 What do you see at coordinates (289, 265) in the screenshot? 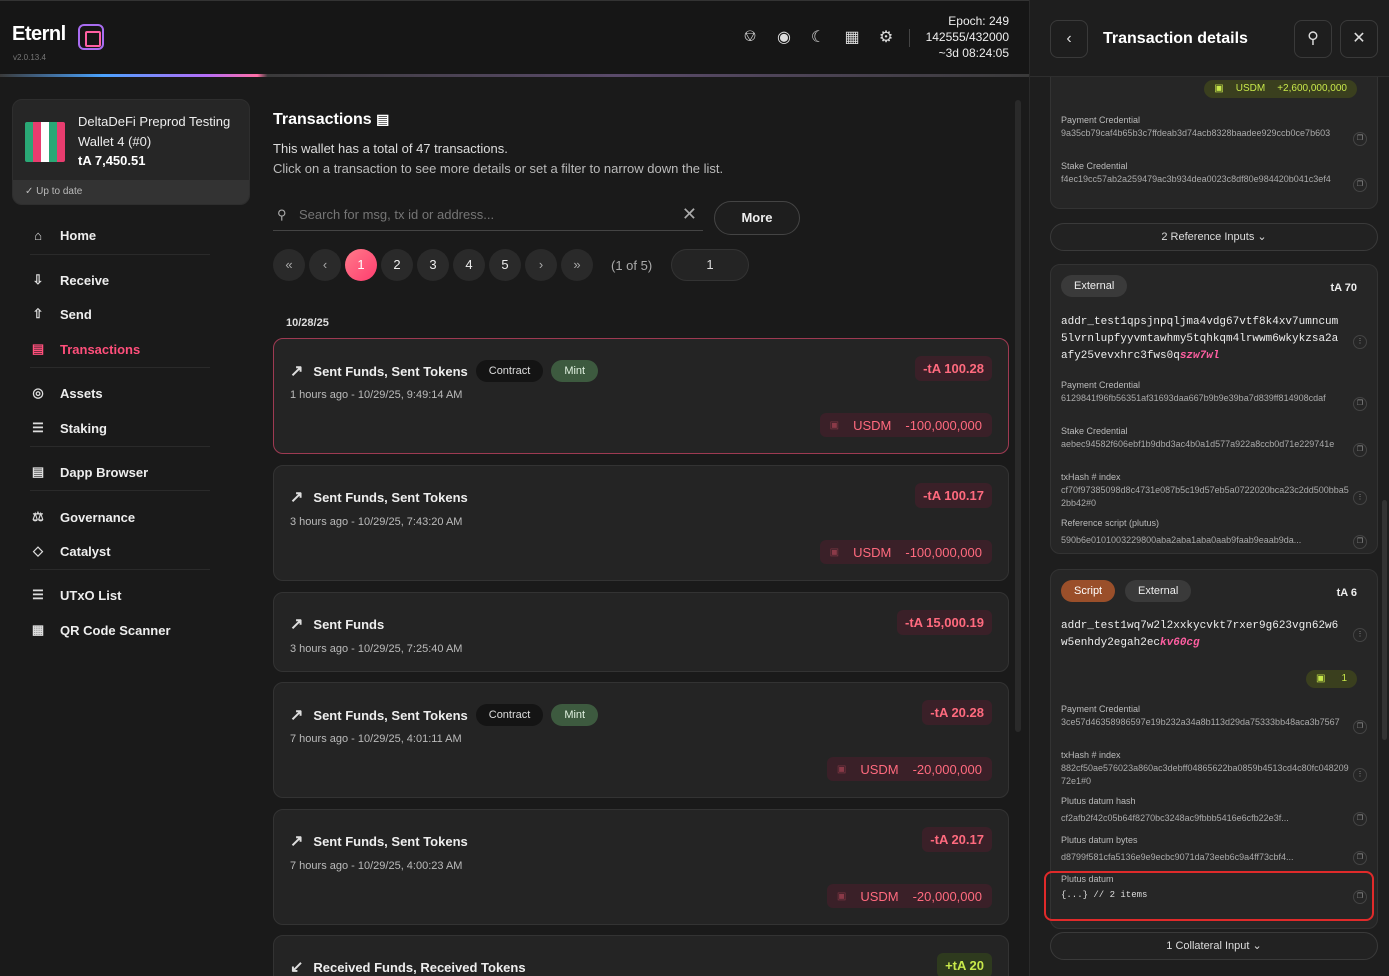
I see `first-page-button: «` at bounding box center [289, 265].